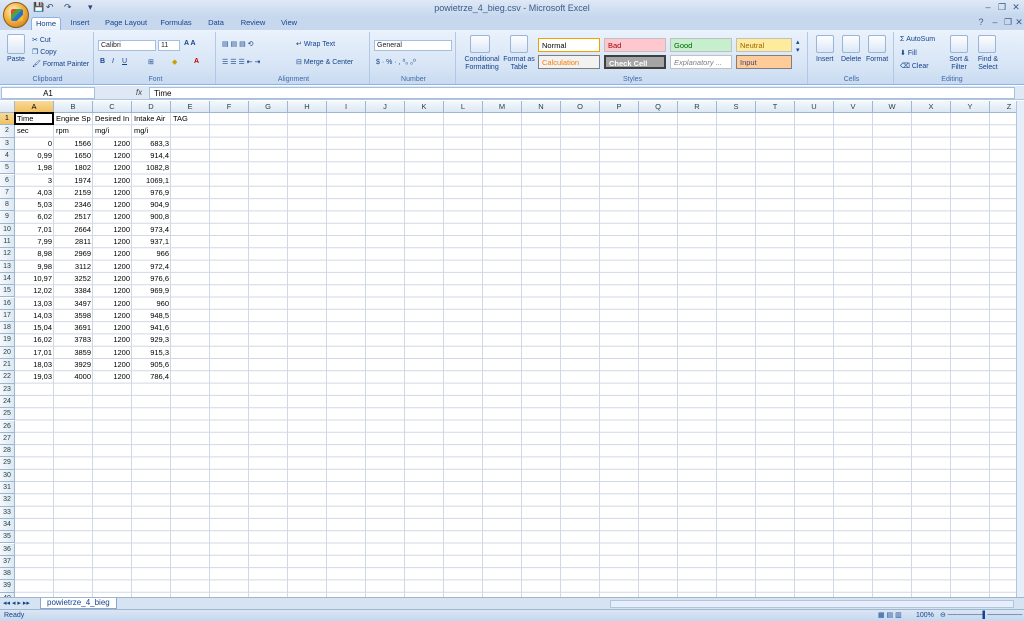  I want to click on cell: 17,01, so click(34, 353).